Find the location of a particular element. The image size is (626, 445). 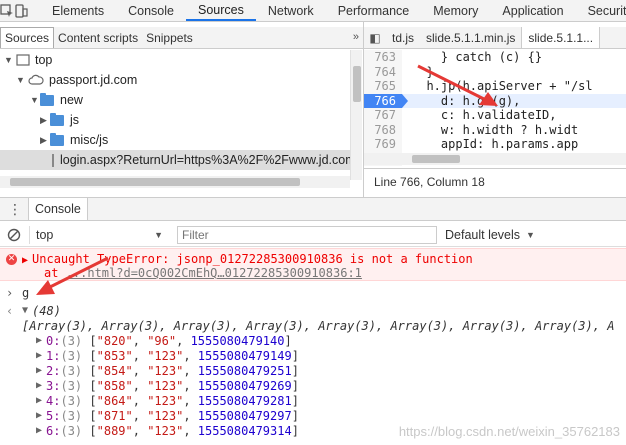

tab-network: Network is located at coordinates (291, 10).